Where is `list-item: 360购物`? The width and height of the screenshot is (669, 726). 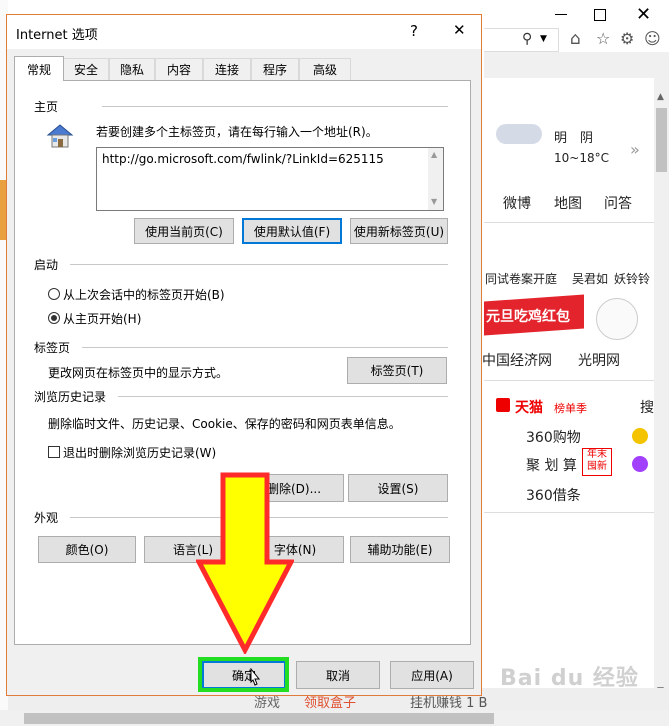 list-item: 360购物 is located at coordinates (553, 437).